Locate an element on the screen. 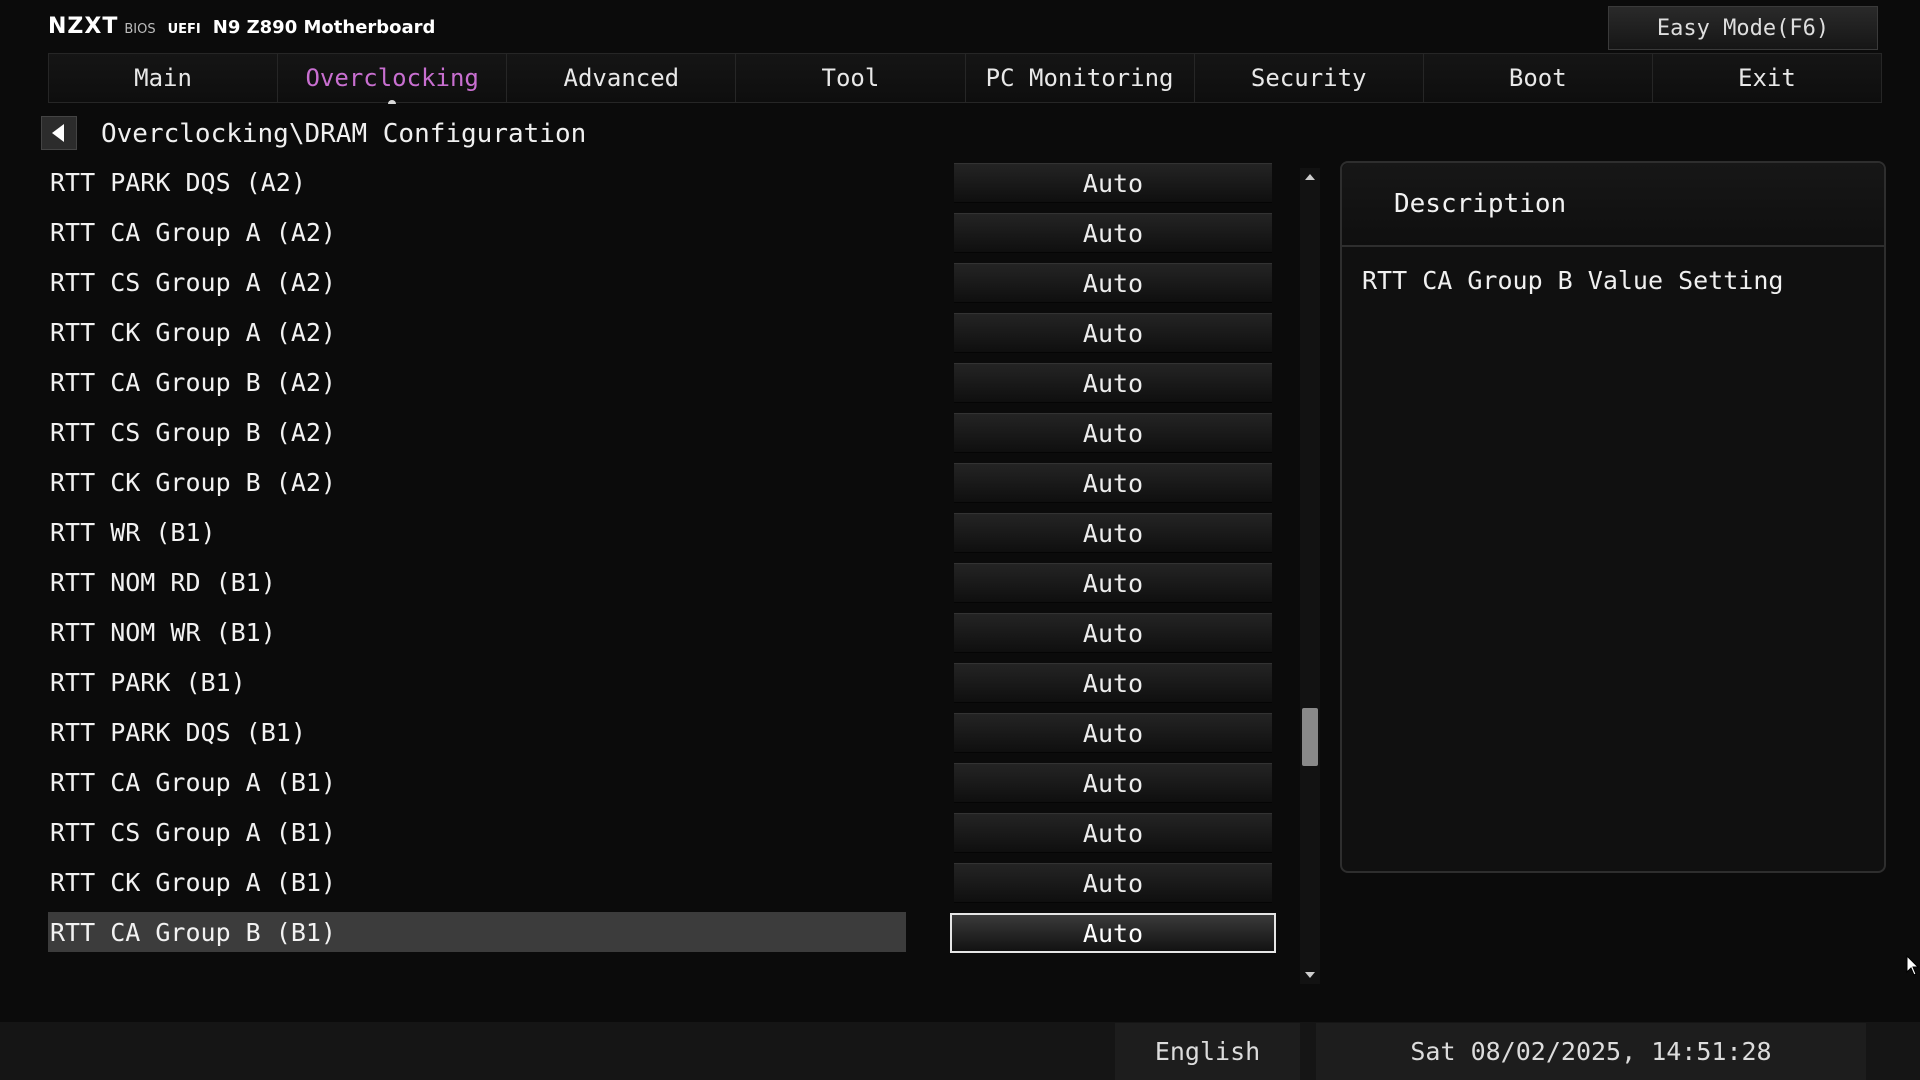 This screenshot has width=1920, height=1080. language-selector: English is located at coordinates (1207, 1051).